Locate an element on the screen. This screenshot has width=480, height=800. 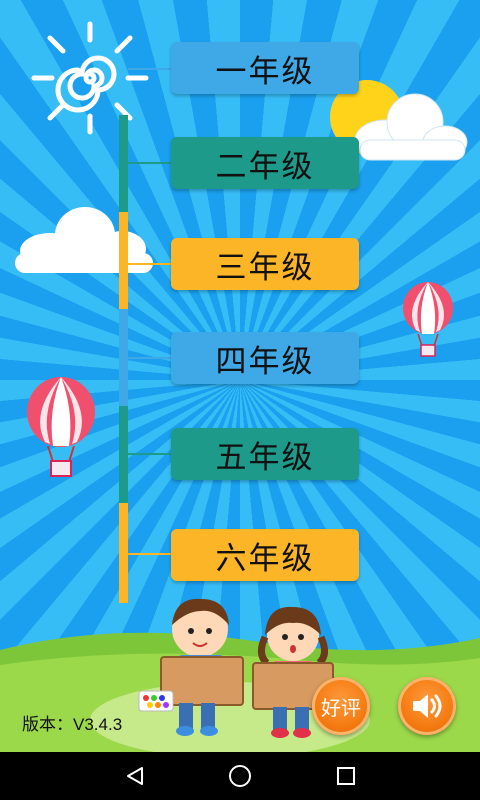
paint-palette-icon is located at coordinates (156, 701).